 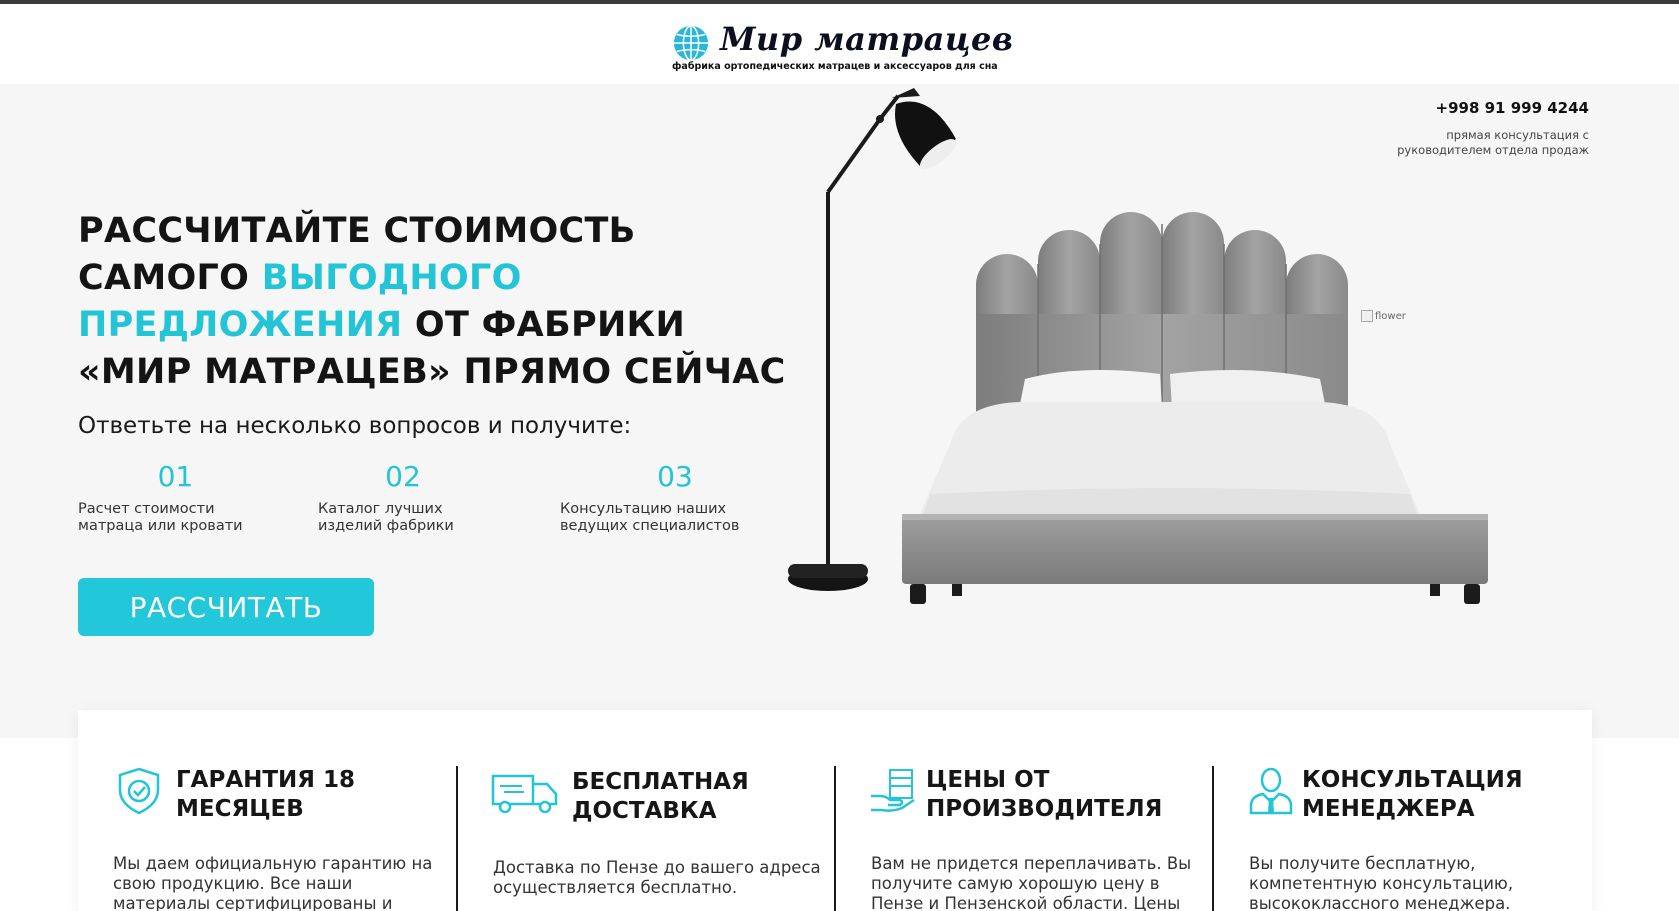 I want to click on broken-image-alt: flower, so click(x=1390, y=316).